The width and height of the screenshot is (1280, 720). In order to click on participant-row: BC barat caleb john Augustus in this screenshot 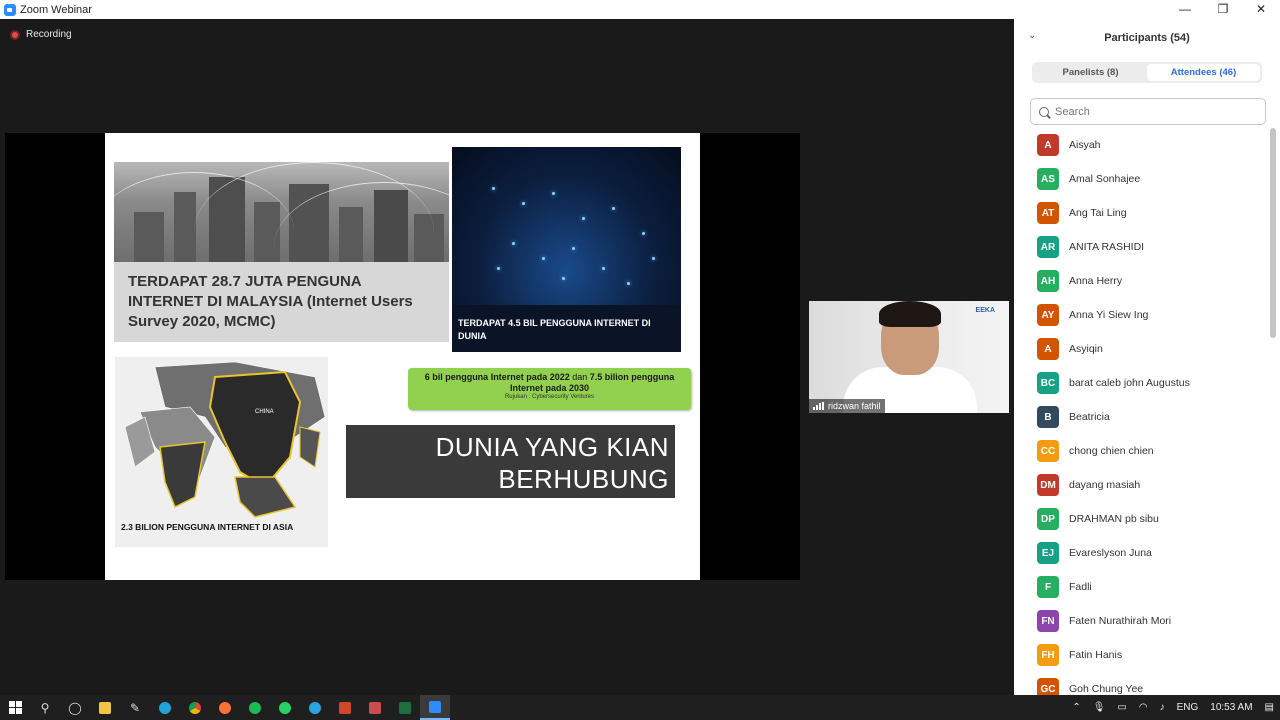, I will do `click(1142, 383)`.